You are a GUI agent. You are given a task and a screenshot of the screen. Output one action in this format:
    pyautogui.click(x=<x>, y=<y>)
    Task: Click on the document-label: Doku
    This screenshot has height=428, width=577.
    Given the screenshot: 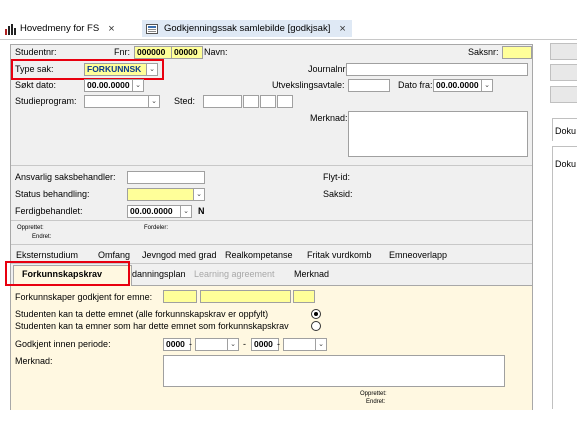 What is the action you would take?
    pyautogui.click(x=566, y=131)
    